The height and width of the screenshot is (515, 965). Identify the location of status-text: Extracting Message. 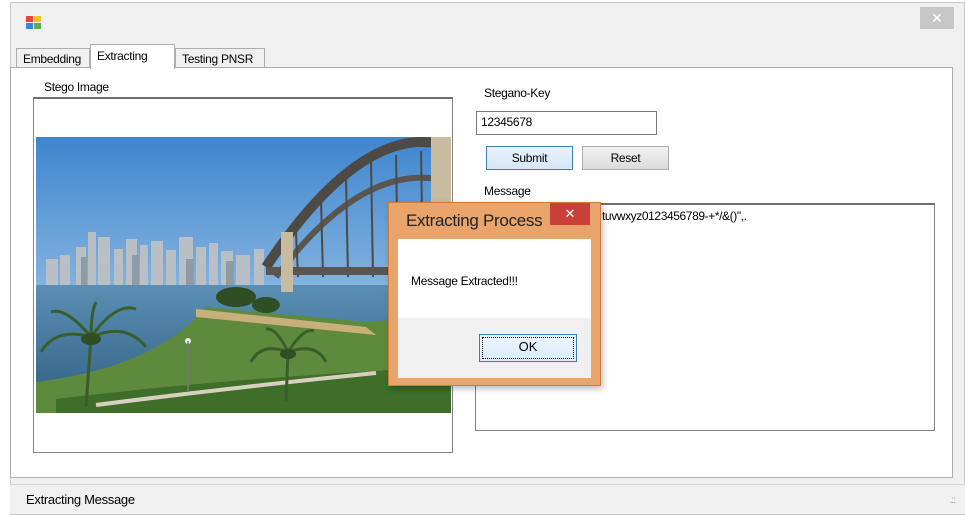
(80, 499).